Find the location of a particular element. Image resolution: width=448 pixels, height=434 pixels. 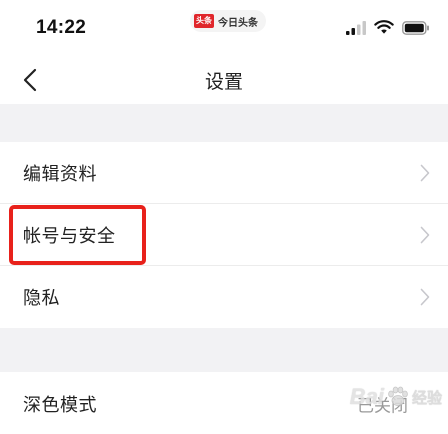

status-icons is located at coordinates (388, 27).